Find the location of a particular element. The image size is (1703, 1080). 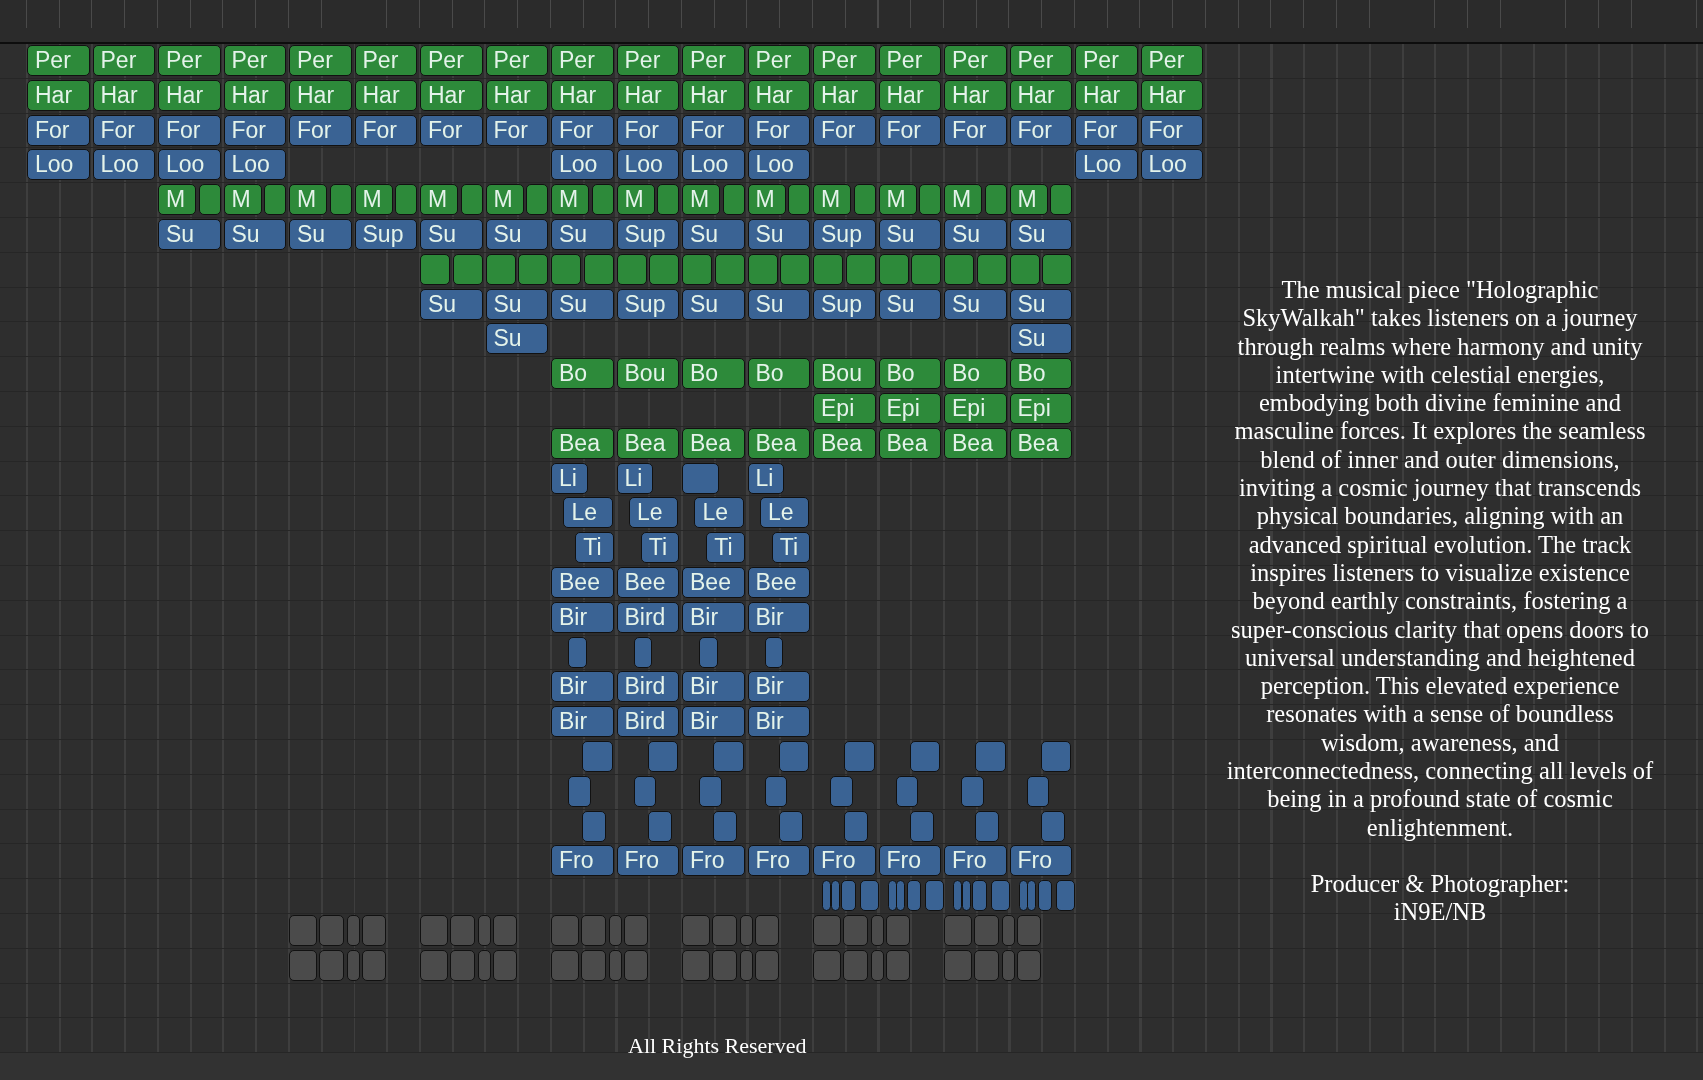

track-region: Bird is located at coordinates (648, 617).